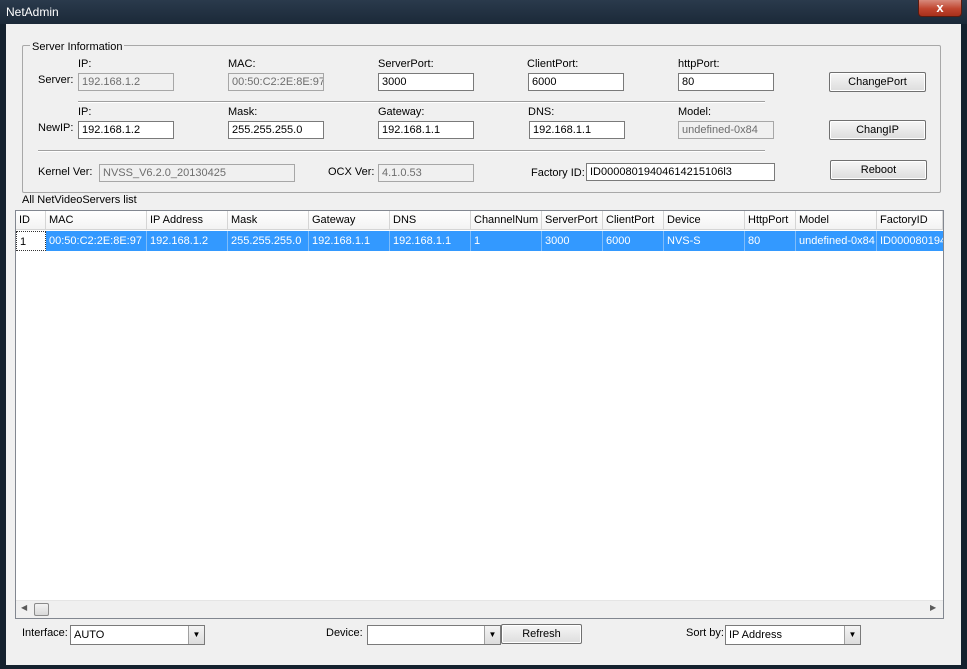  I want to click on close-icon: x, so click(940, 7).